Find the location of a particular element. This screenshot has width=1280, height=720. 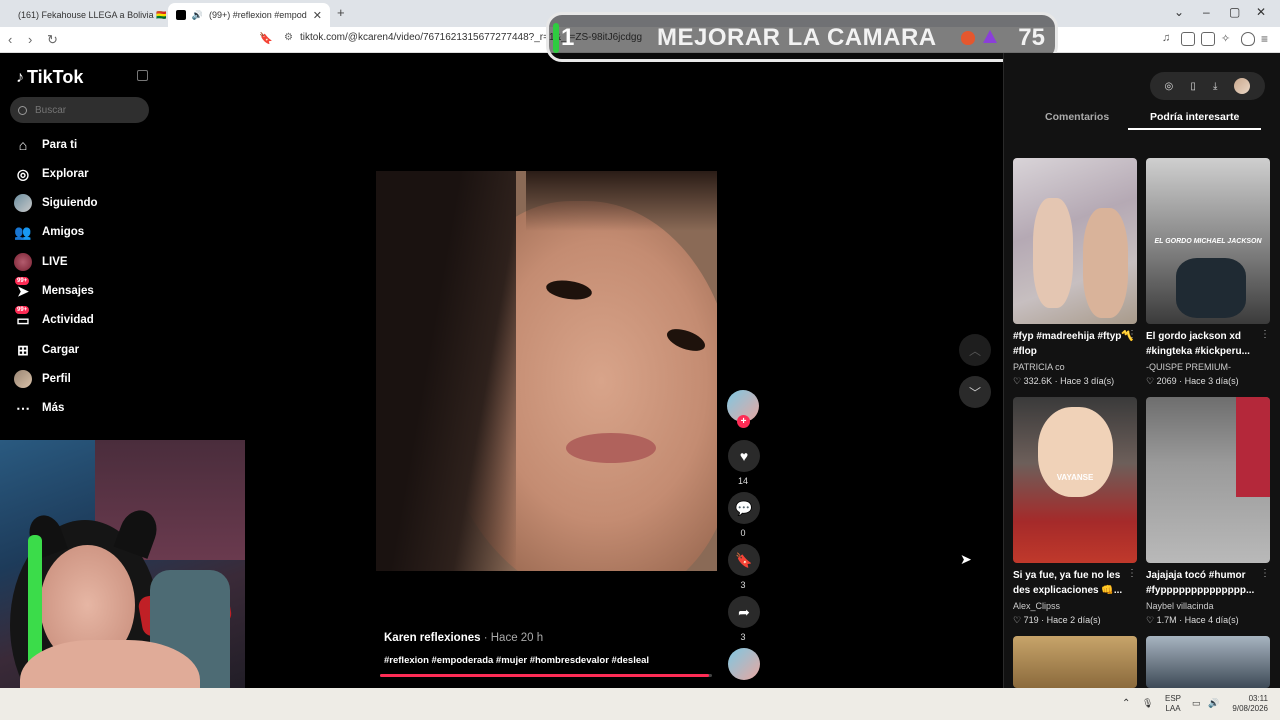

video-card-title: #fyp #madreehija #ftyp〽️ #flop is located at coordinates (1075, 344).